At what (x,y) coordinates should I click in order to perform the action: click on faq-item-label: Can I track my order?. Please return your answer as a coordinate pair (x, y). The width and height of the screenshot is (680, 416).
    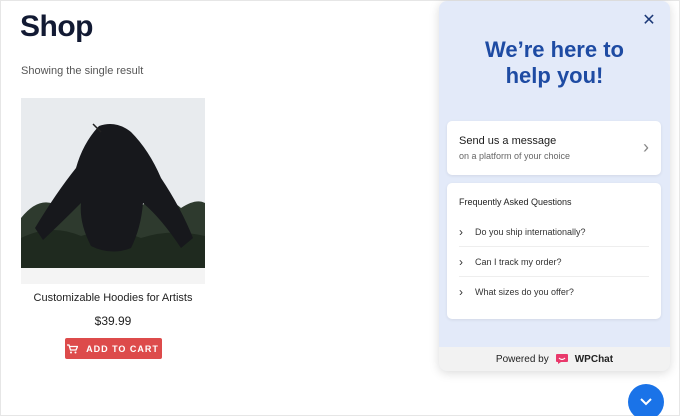
    Looking at the image, I should click on (518, 261).